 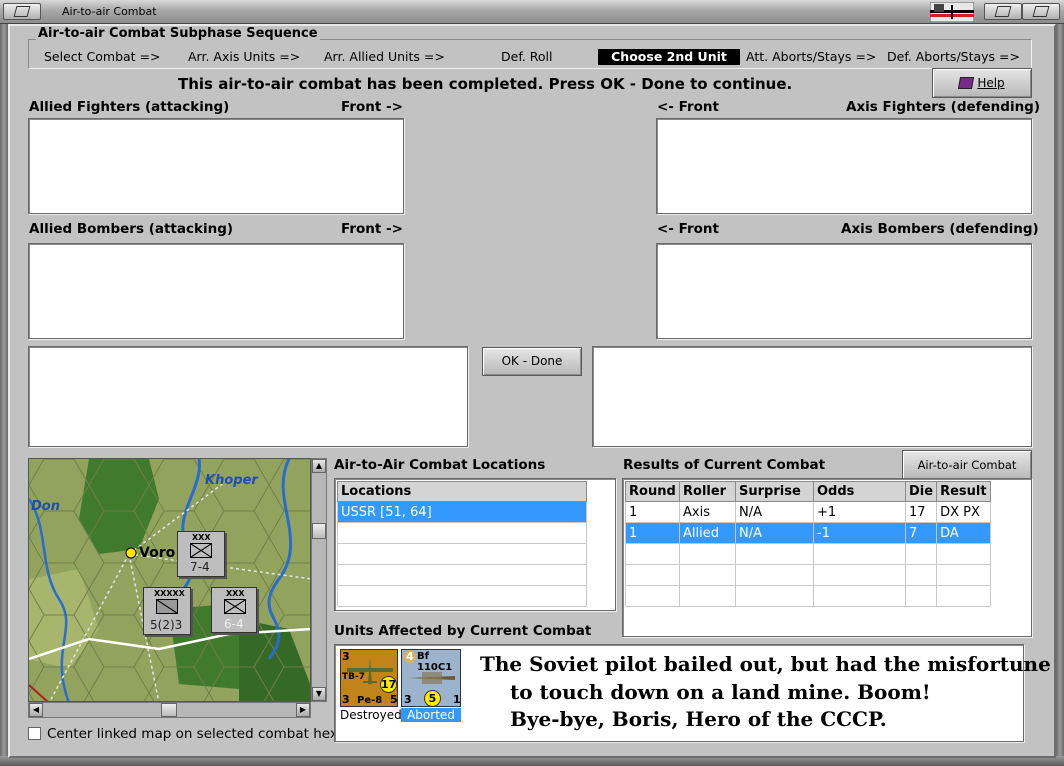 I want to click on column-header: Odds, so click(x=859, y=491).